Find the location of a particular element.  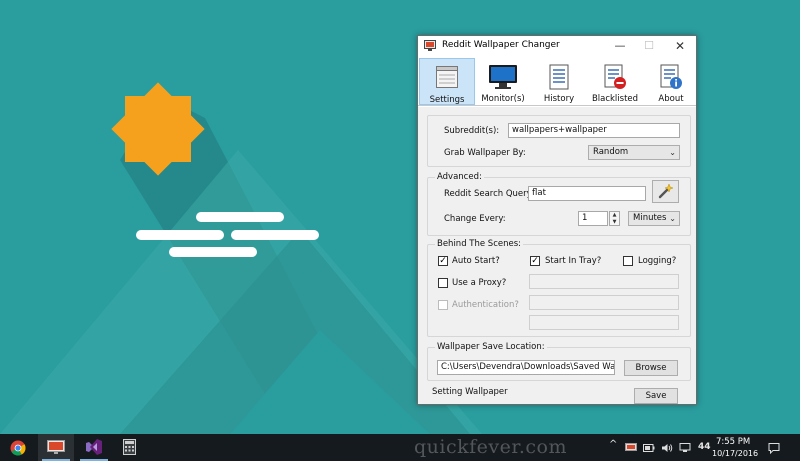

volume-icon is located at coordinates (667, 448).